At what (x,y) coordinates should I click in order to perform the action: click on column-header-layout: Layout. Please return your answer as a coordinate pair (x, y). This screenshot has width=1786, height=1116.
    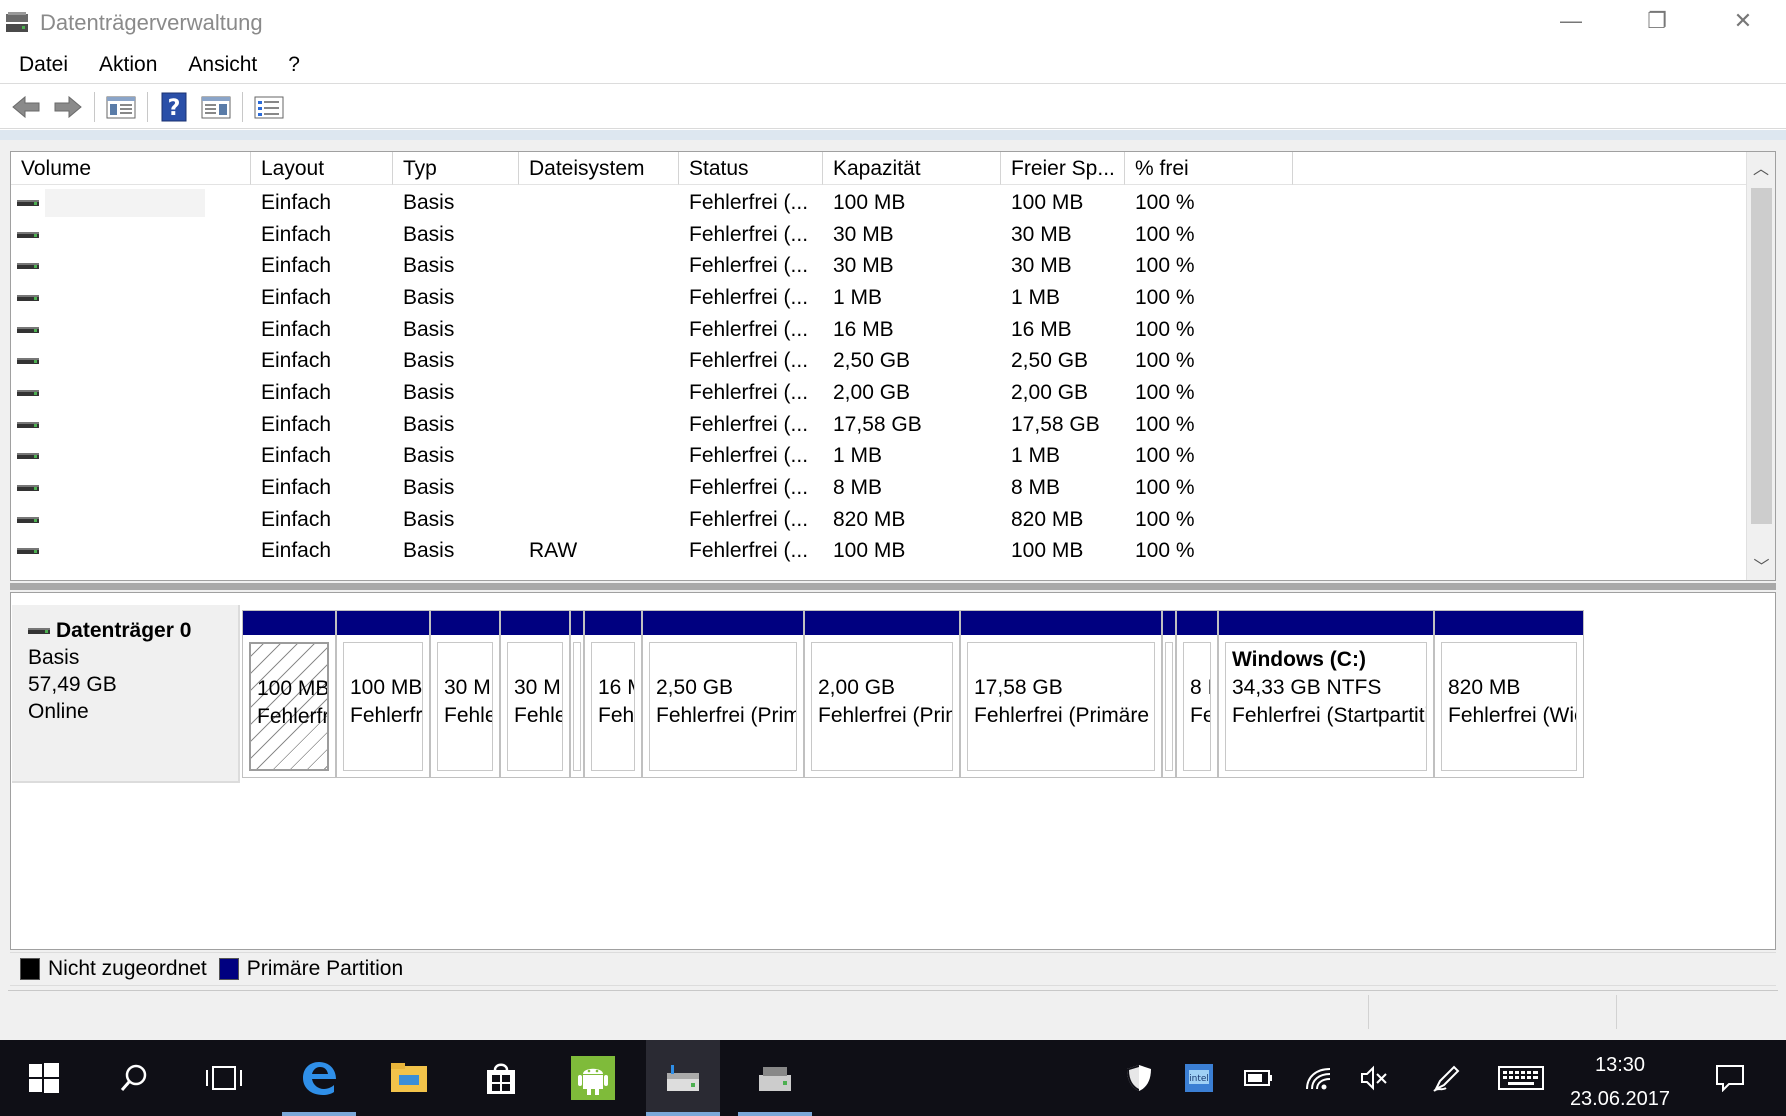
    Looking at the image, I should click on (322, 168).